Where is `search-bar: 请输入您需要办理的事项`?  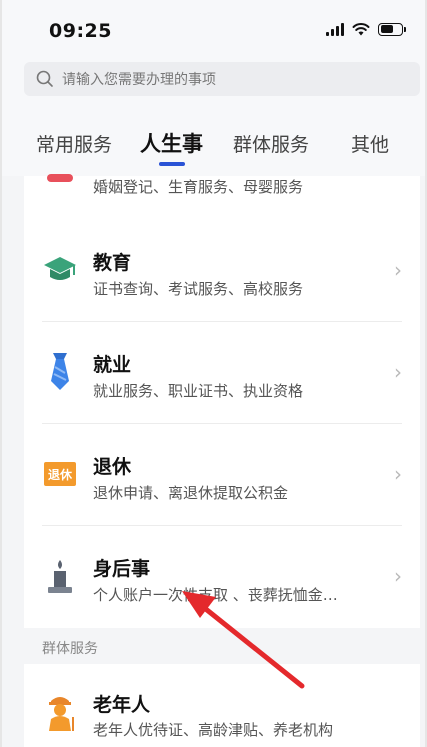 search-bar: 请输入您需要办理的事项 is located at coordinates (222, 79).